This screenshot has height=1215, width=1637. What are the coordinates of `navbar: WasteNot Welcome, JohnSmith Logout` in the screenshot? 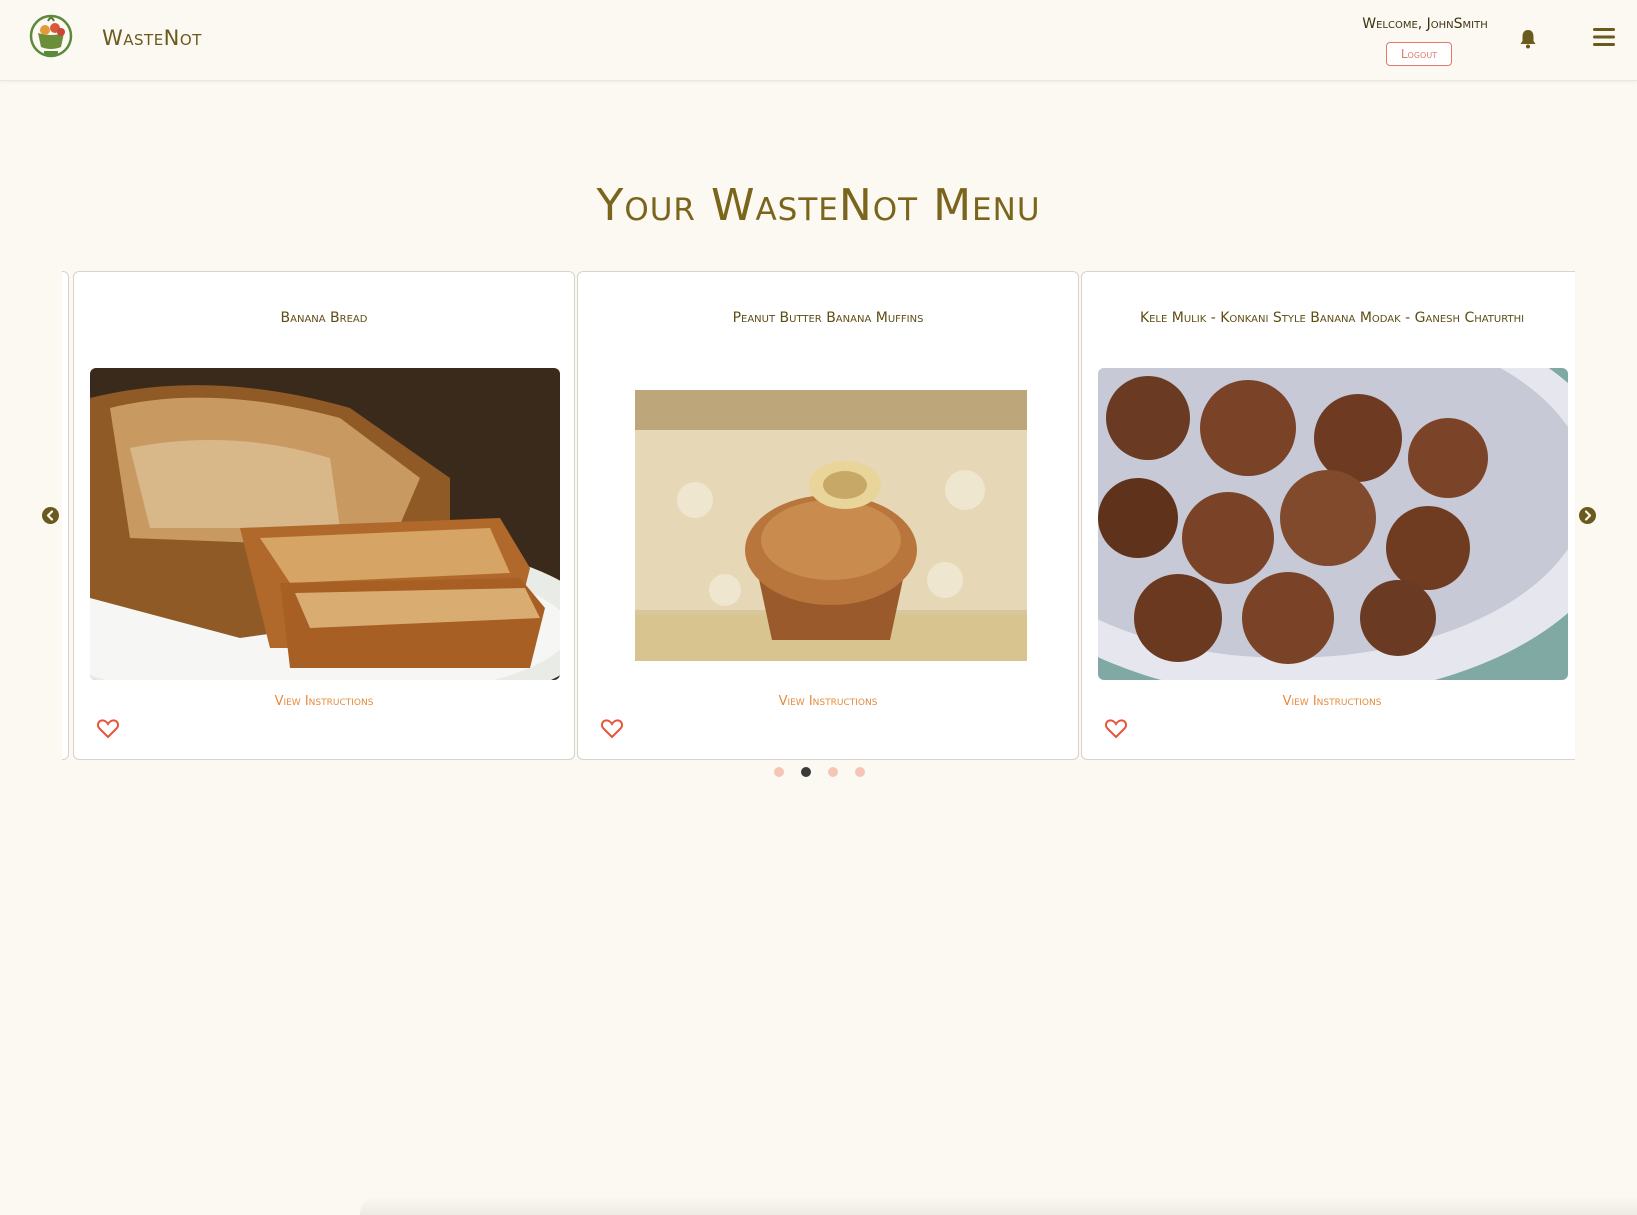 It's located at (818, 40).